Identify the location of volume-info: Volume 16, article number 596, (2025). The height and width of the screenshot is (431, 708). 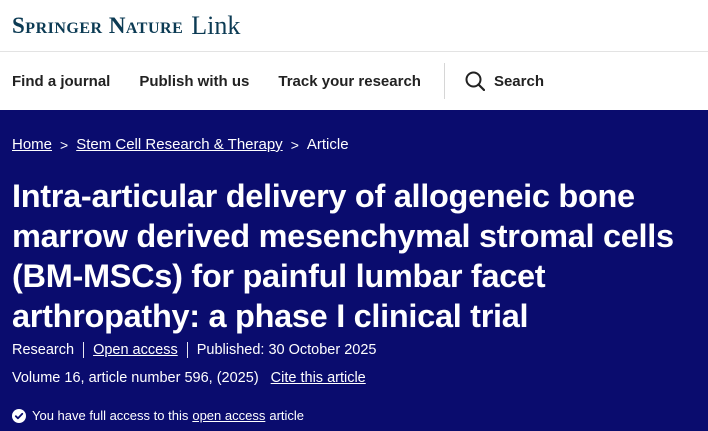
(135, 378).